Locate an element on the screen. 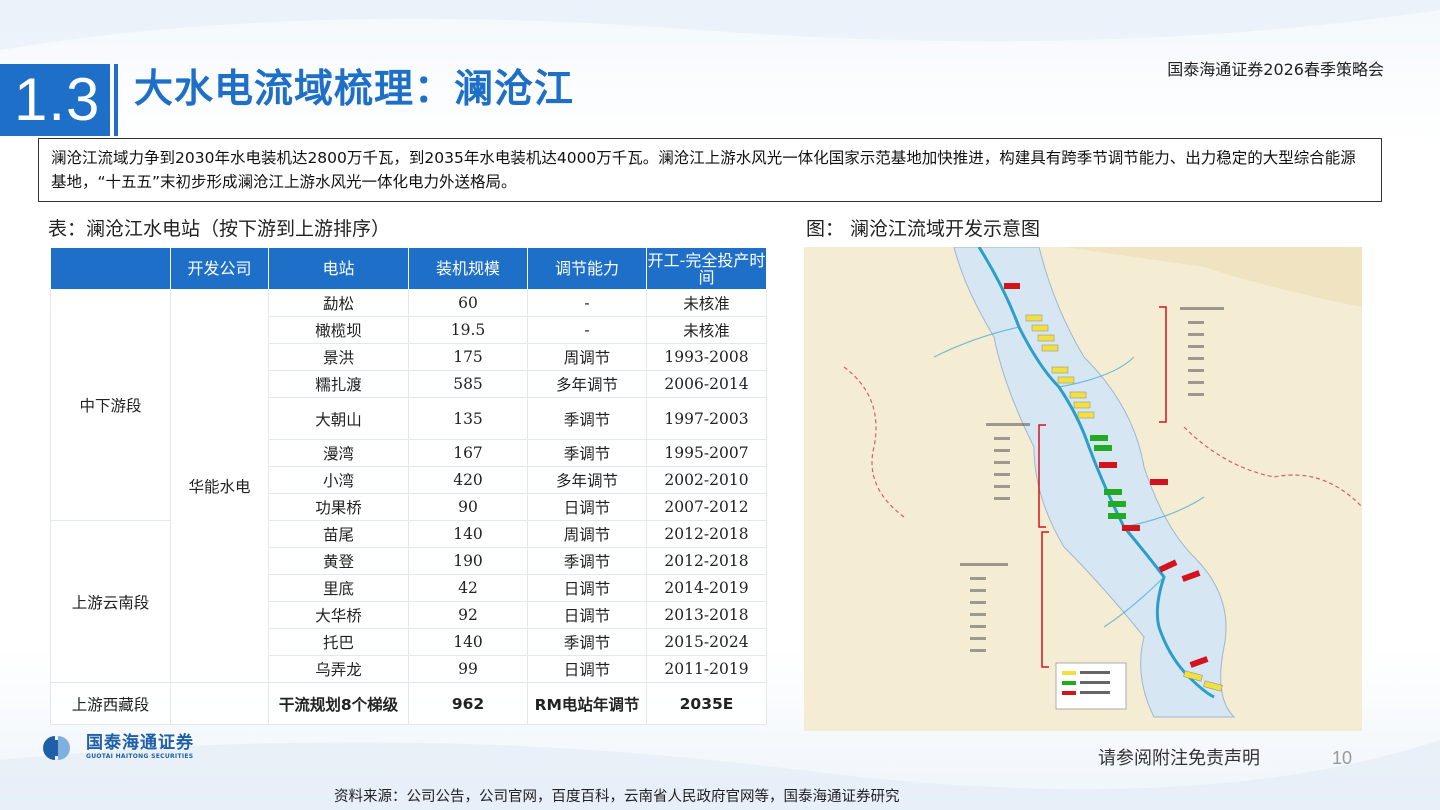 The image size is (1440, 810). section-number: 1.3 is located at coordinates (55, 100).